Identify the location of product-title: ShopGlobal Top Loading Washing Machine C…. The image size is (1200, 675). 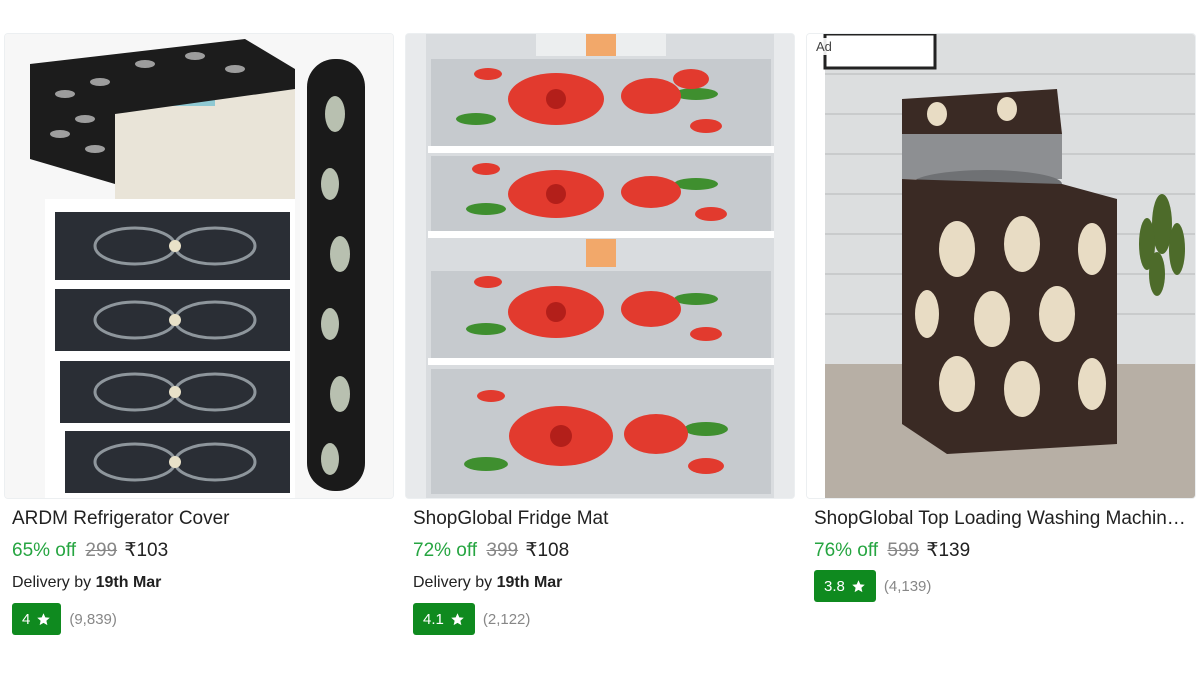
(1003, 519).